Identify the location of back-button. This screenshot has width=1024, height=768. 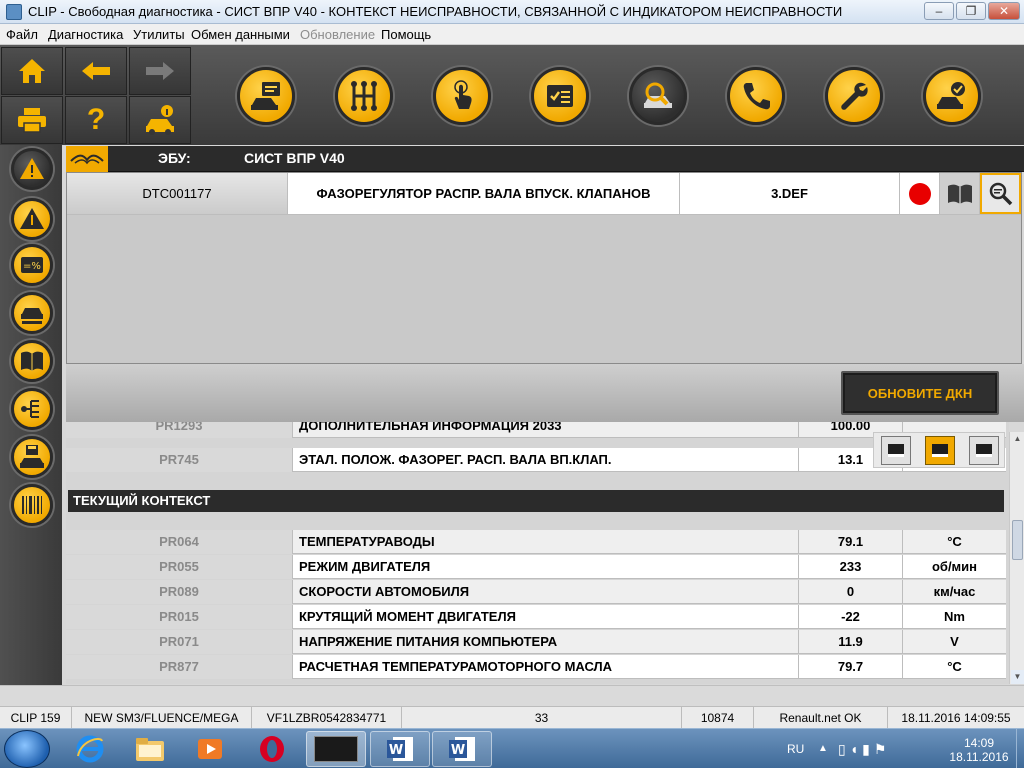
(96, 71).